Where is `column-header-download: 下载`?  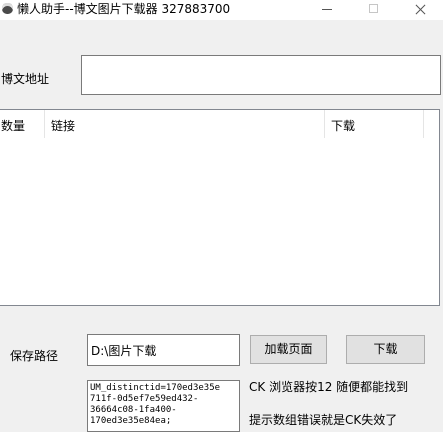 column-header-download: 下载 is located at coordinates (343, 125).